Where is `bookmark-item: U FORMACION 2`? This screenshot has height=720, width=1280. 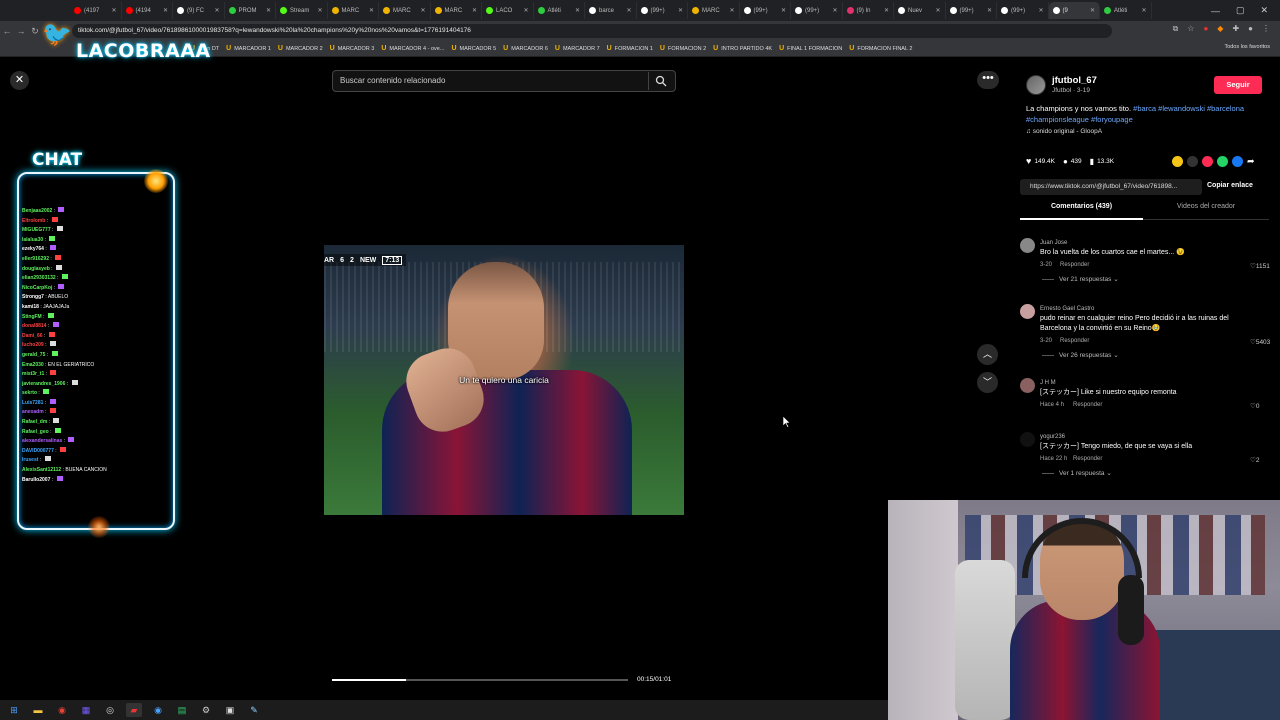 bookmark-item: U FORMACION 2 is located at coordinates (683, 48).